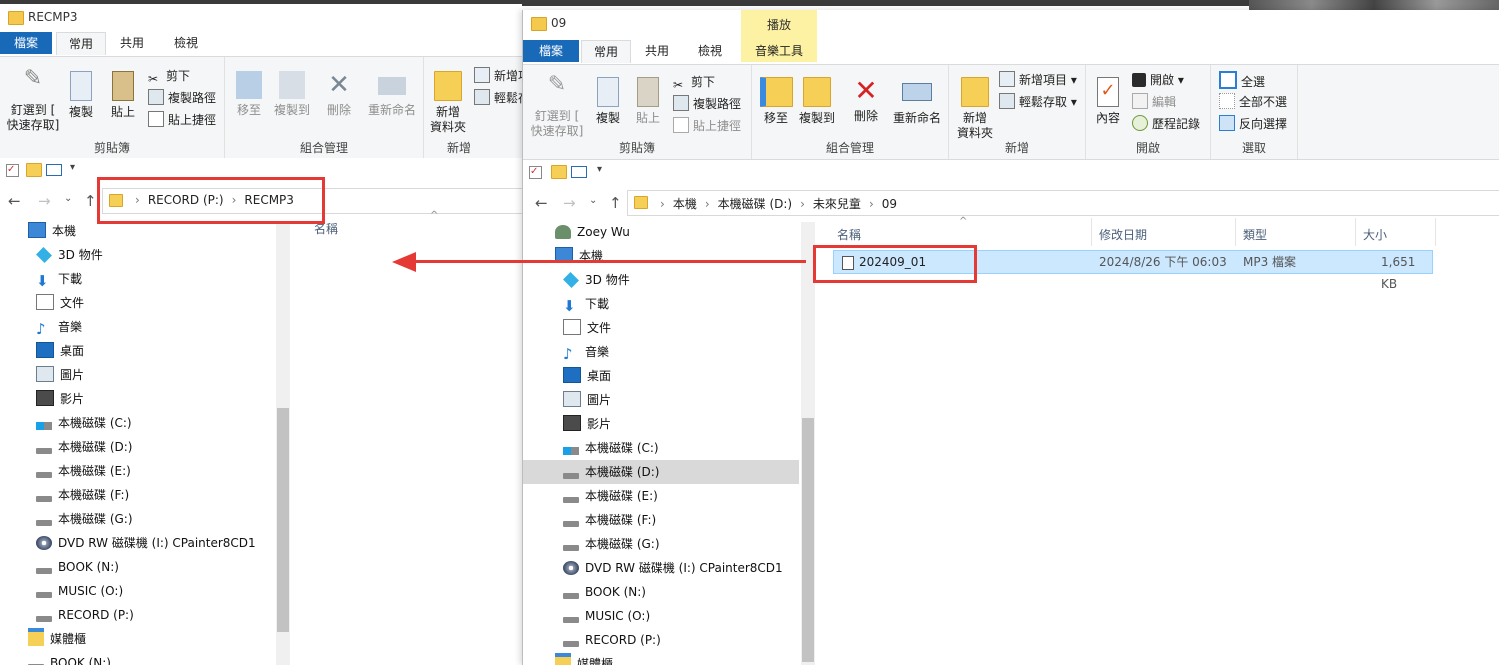 This screenshot has height=665, width=1499. What do you see at coordinates (1242, 80) in the screenshot?
I see `select-all-button: 全選` at bounding box center [1242, 80].